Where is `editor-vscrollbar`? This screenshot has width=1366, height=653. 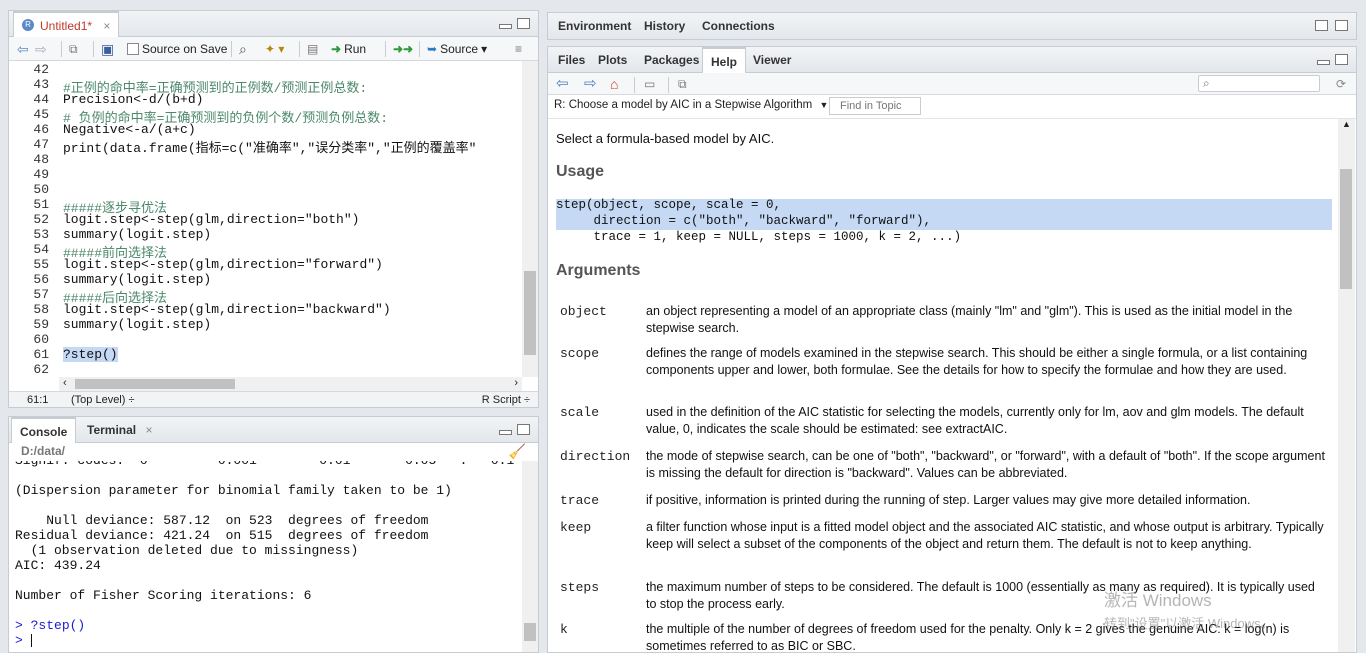
editor-vscrollbar is located at coordinates (530, 219).